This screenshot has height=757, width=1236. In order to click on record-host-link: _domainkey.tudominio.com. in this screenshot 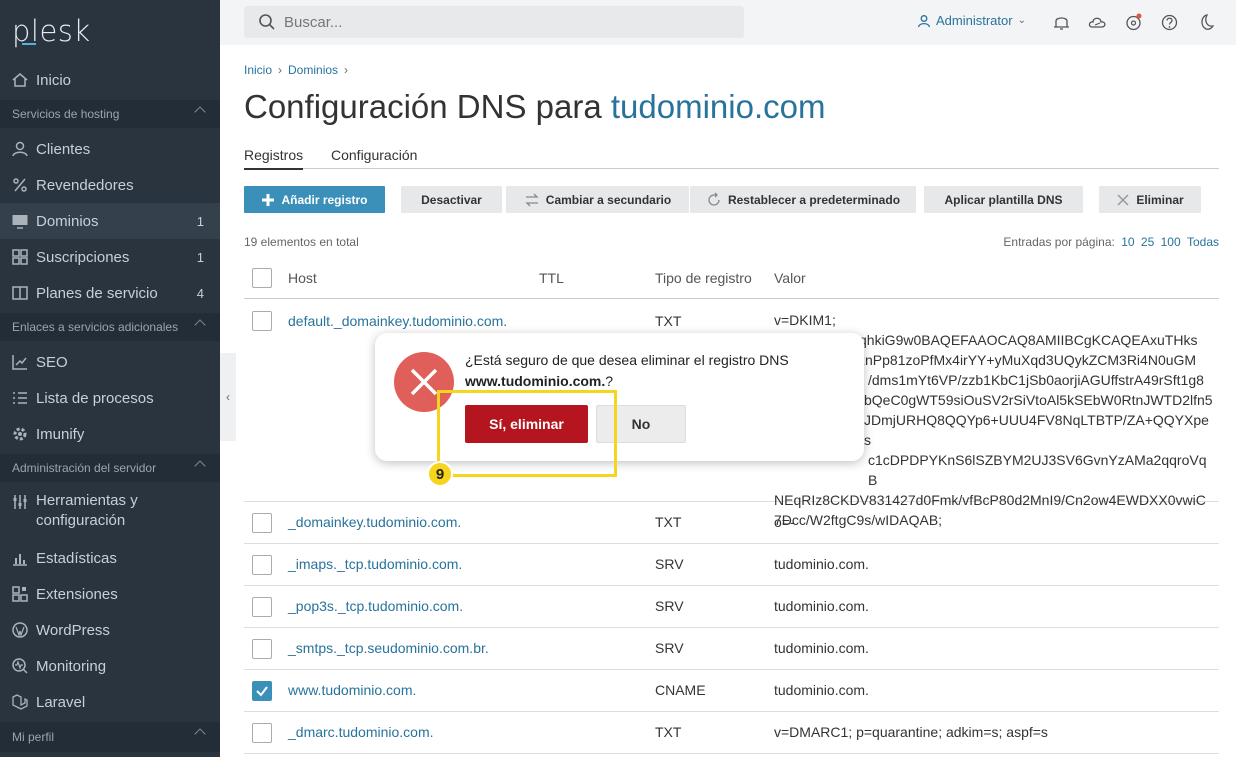, I will do `click(374, 522)`.